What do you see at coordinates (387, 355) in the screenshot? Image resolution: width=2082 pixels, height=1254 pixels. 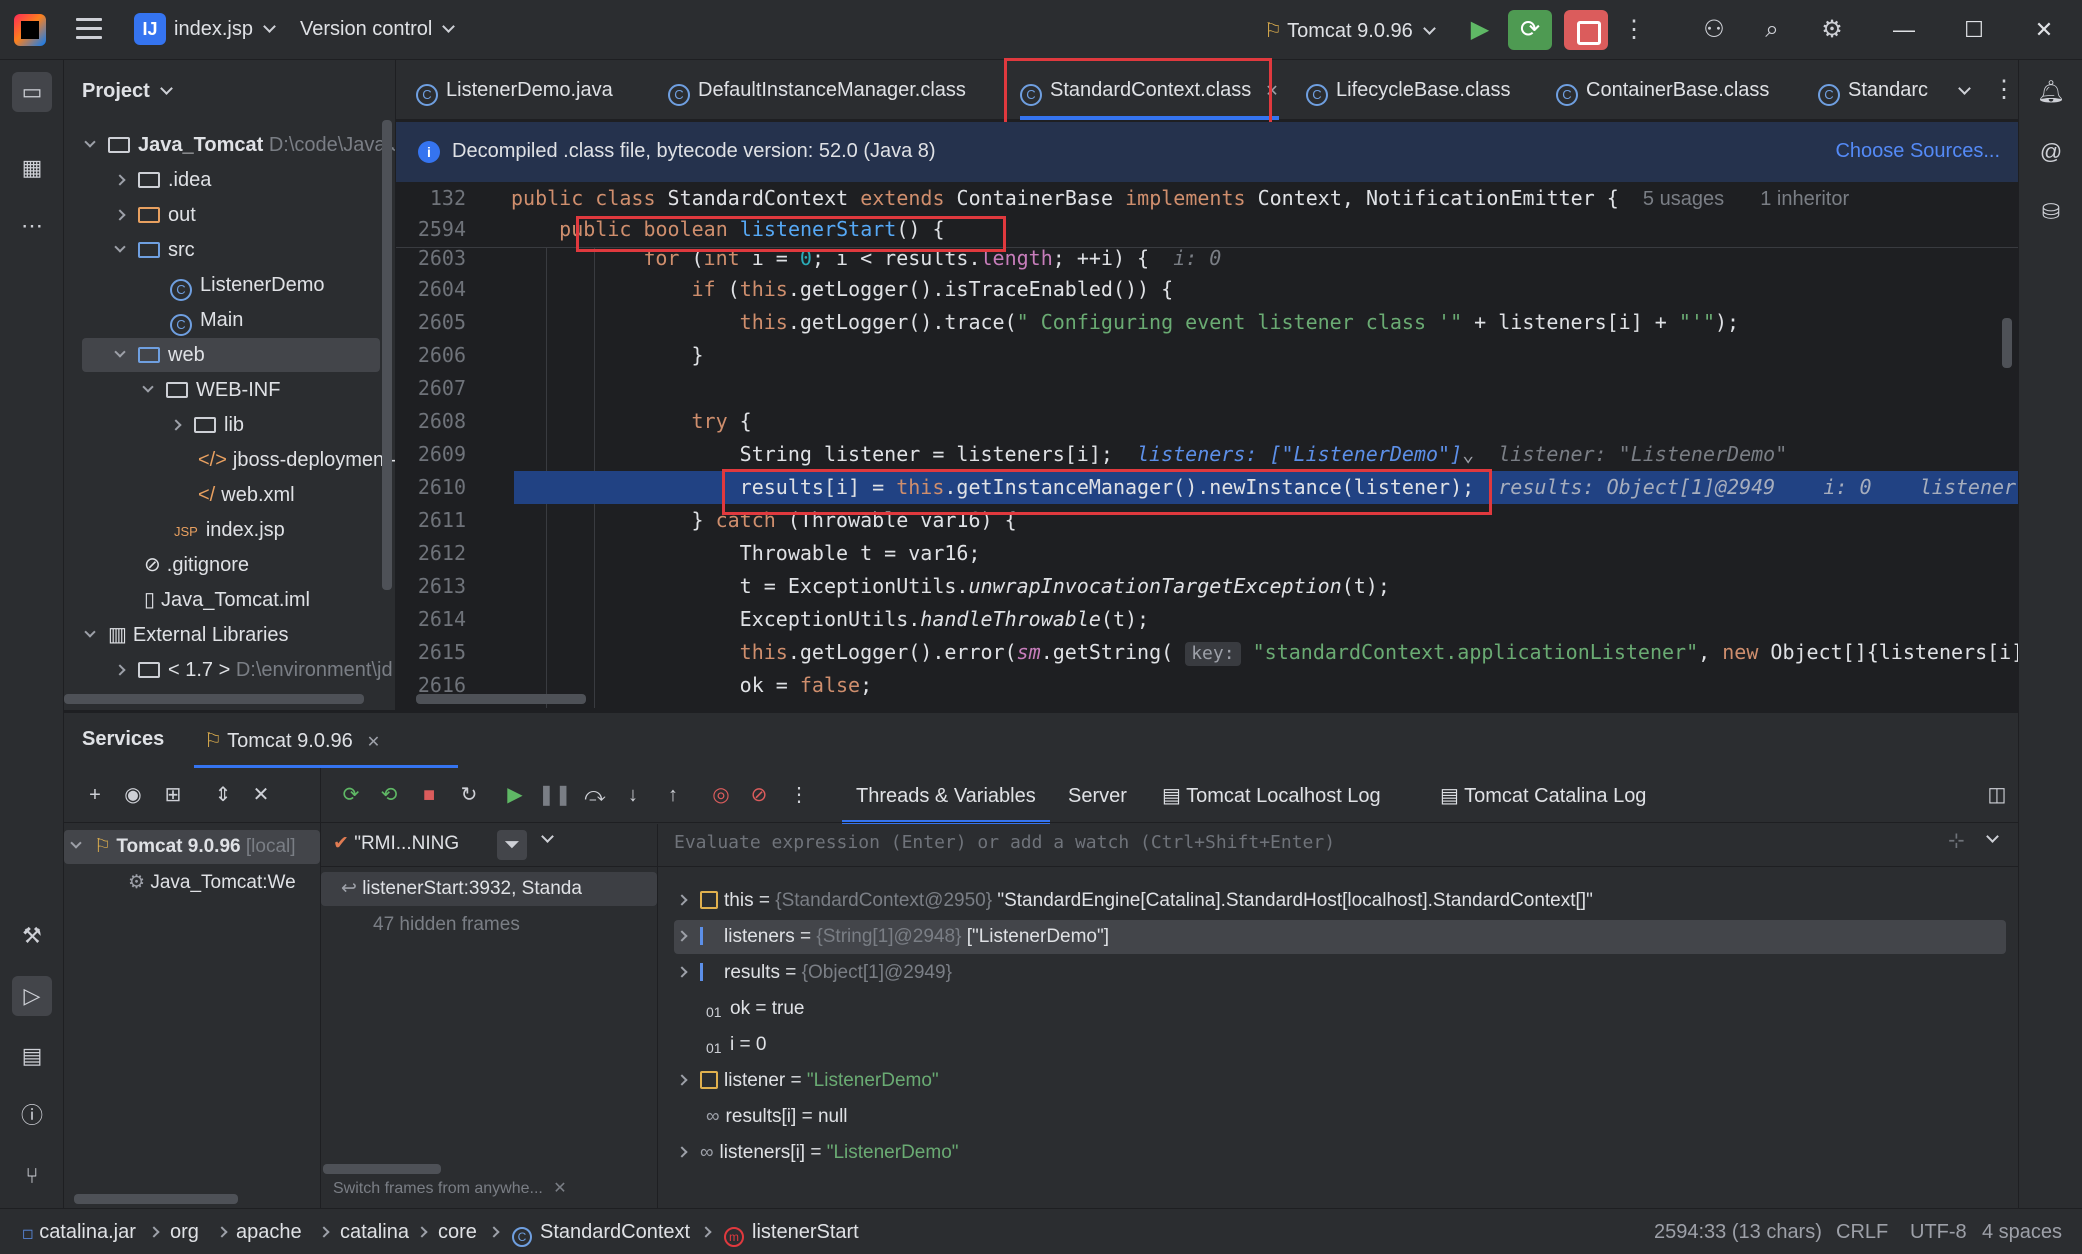 I see `project-scrollbar` at bounding box center [387, 355].